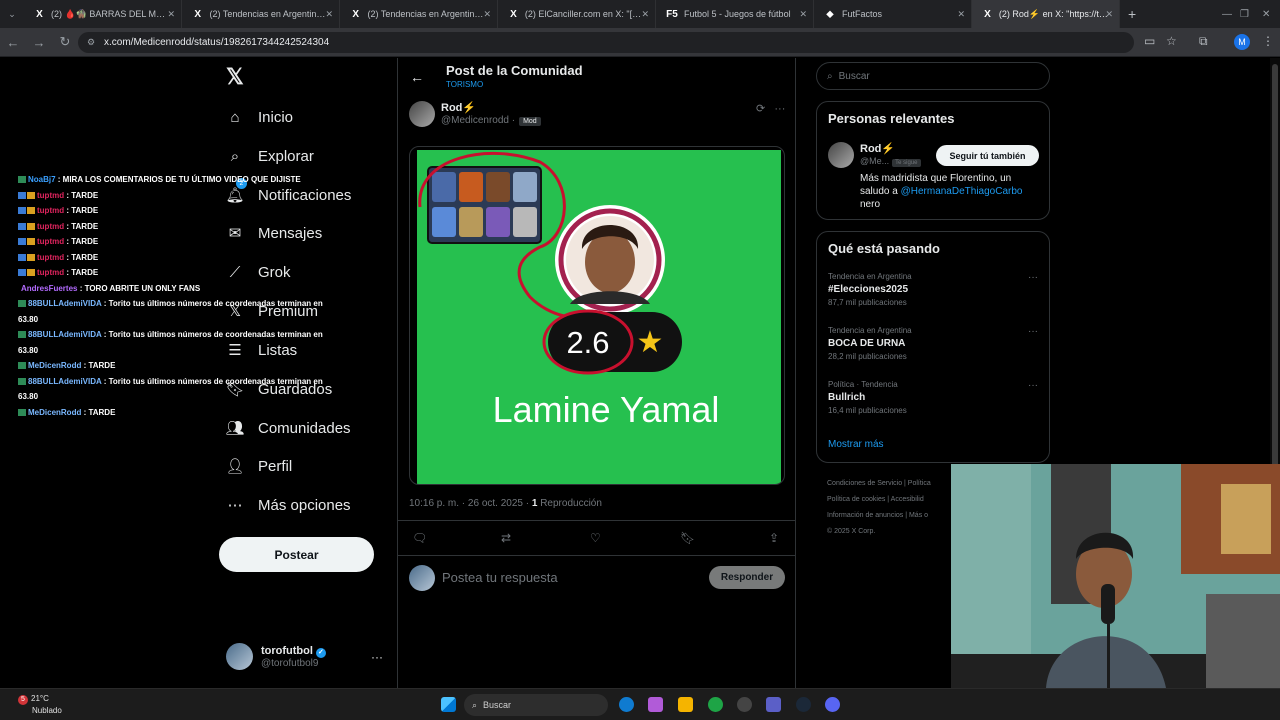 The image size is (1280, 720). What do you see at coordinates (1244, 14) in the screenshot?
I see `maximize-button: ❐` at bounding box center [1244, 14].